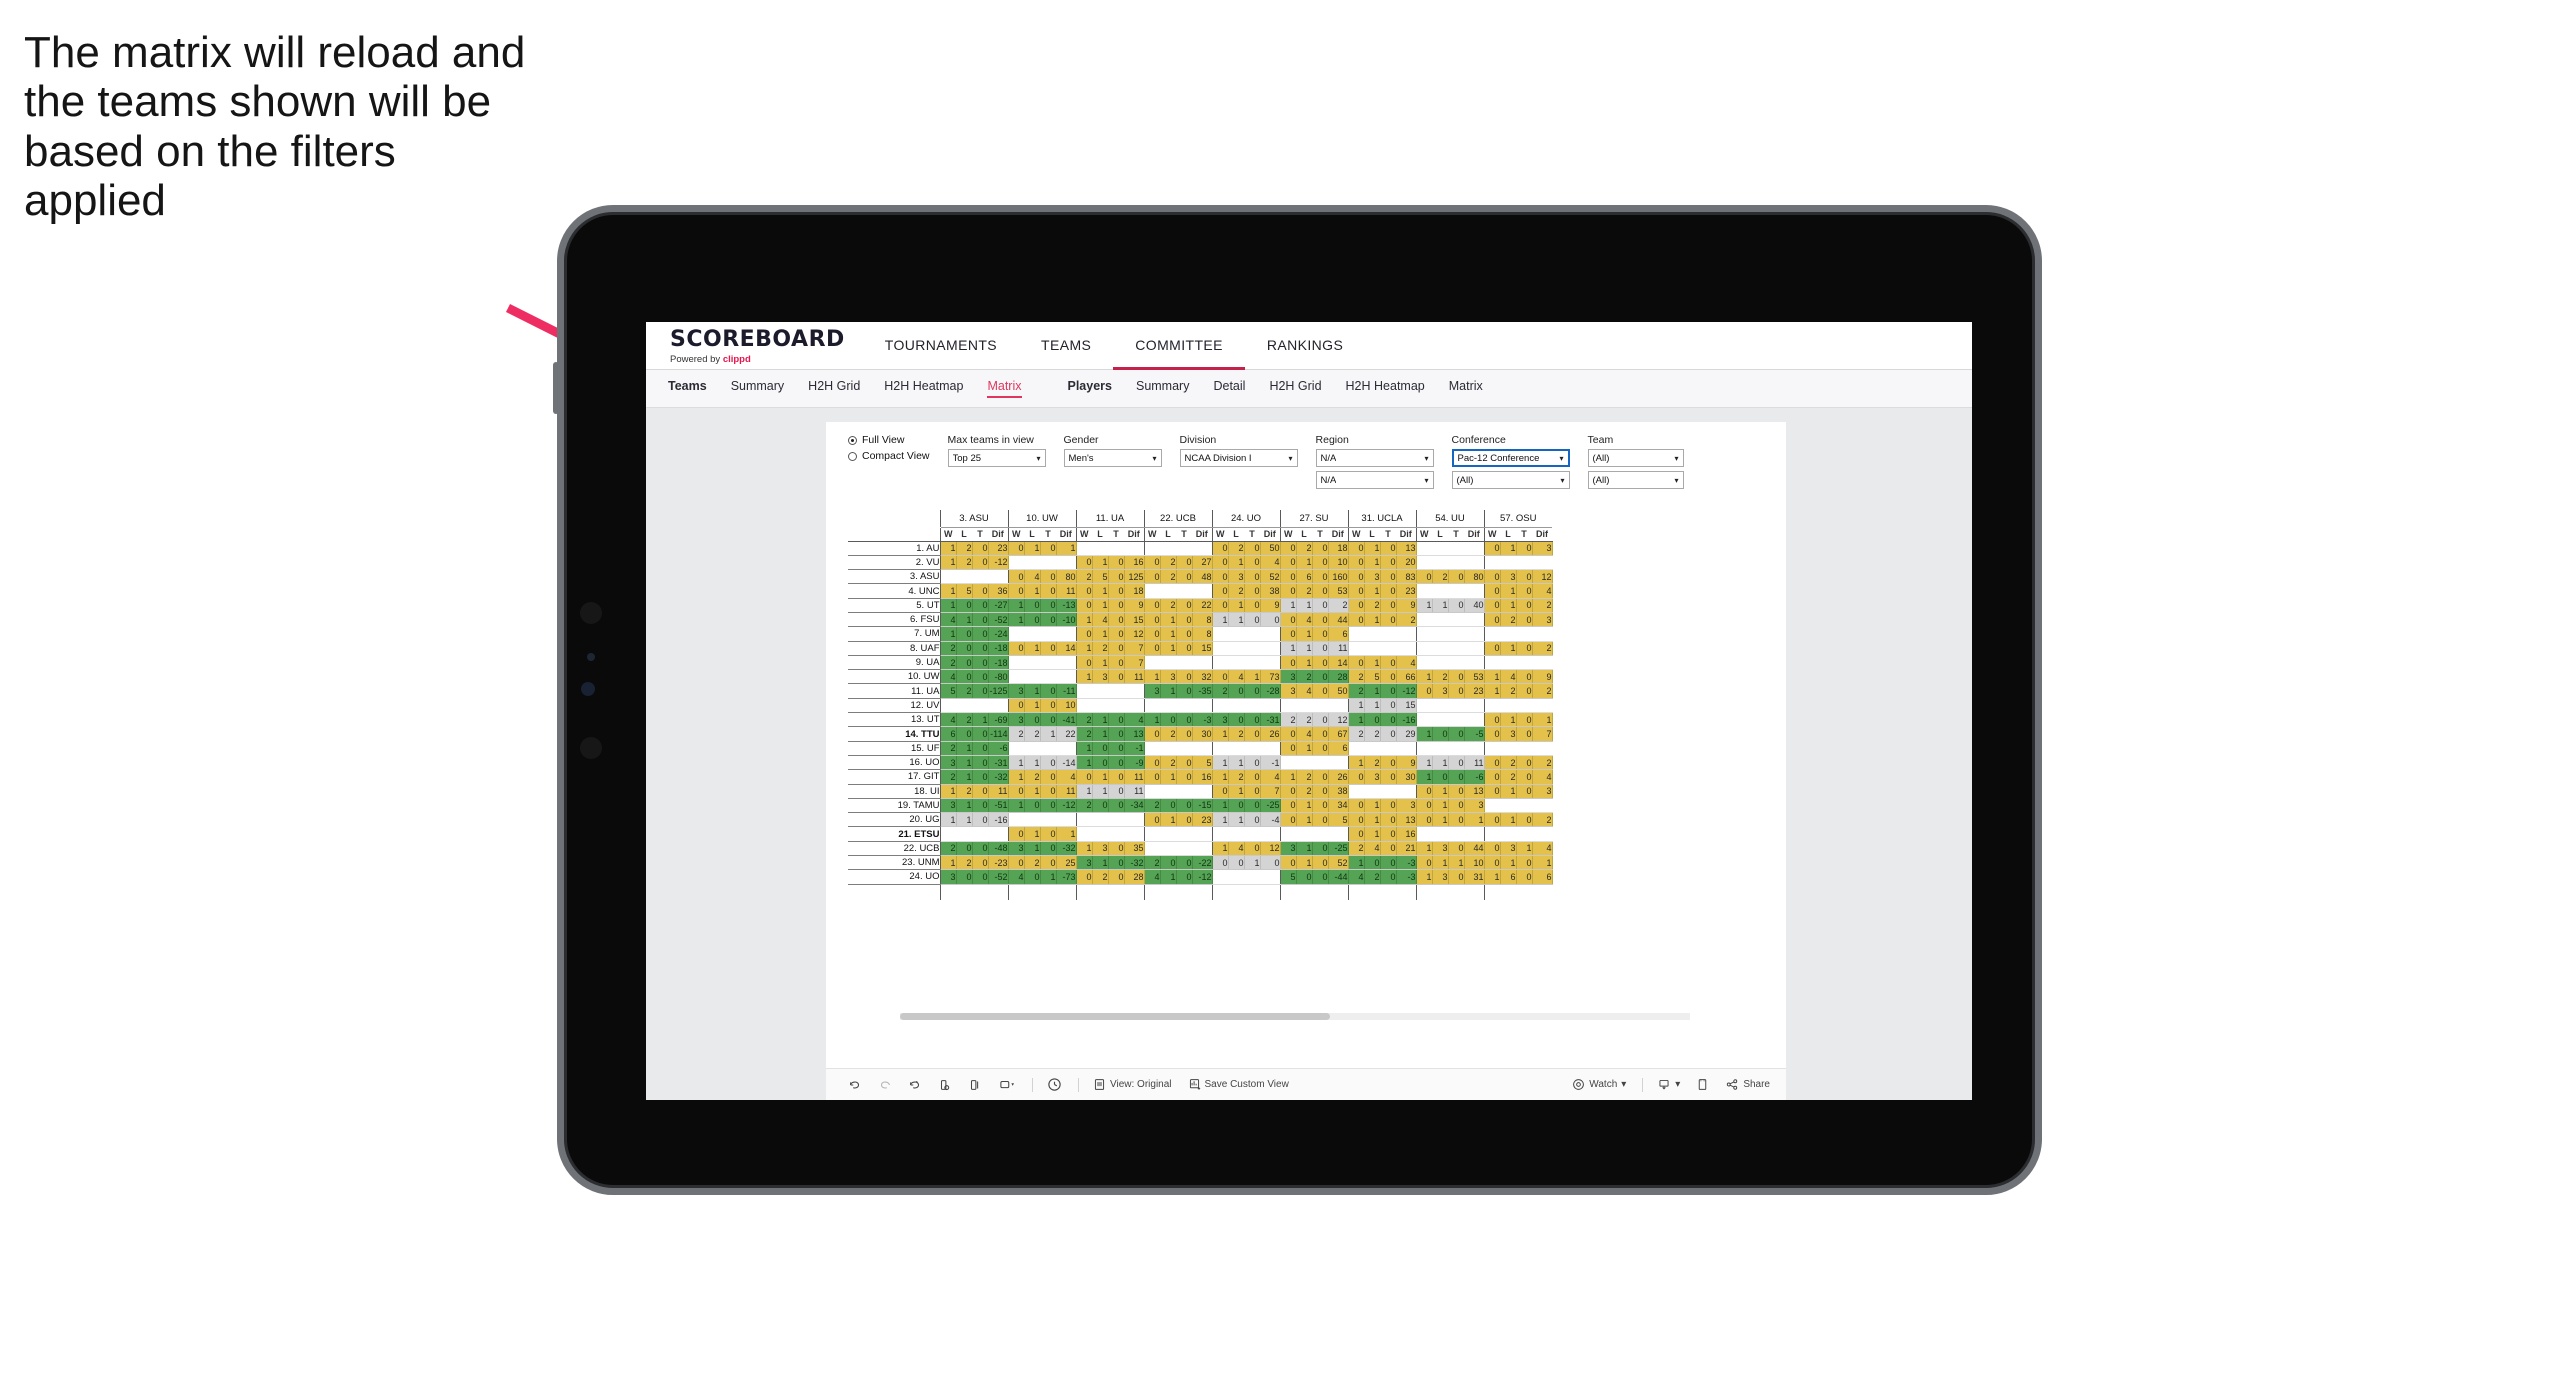  I want to click on matrix-cell: 6, so click(1542, 877).